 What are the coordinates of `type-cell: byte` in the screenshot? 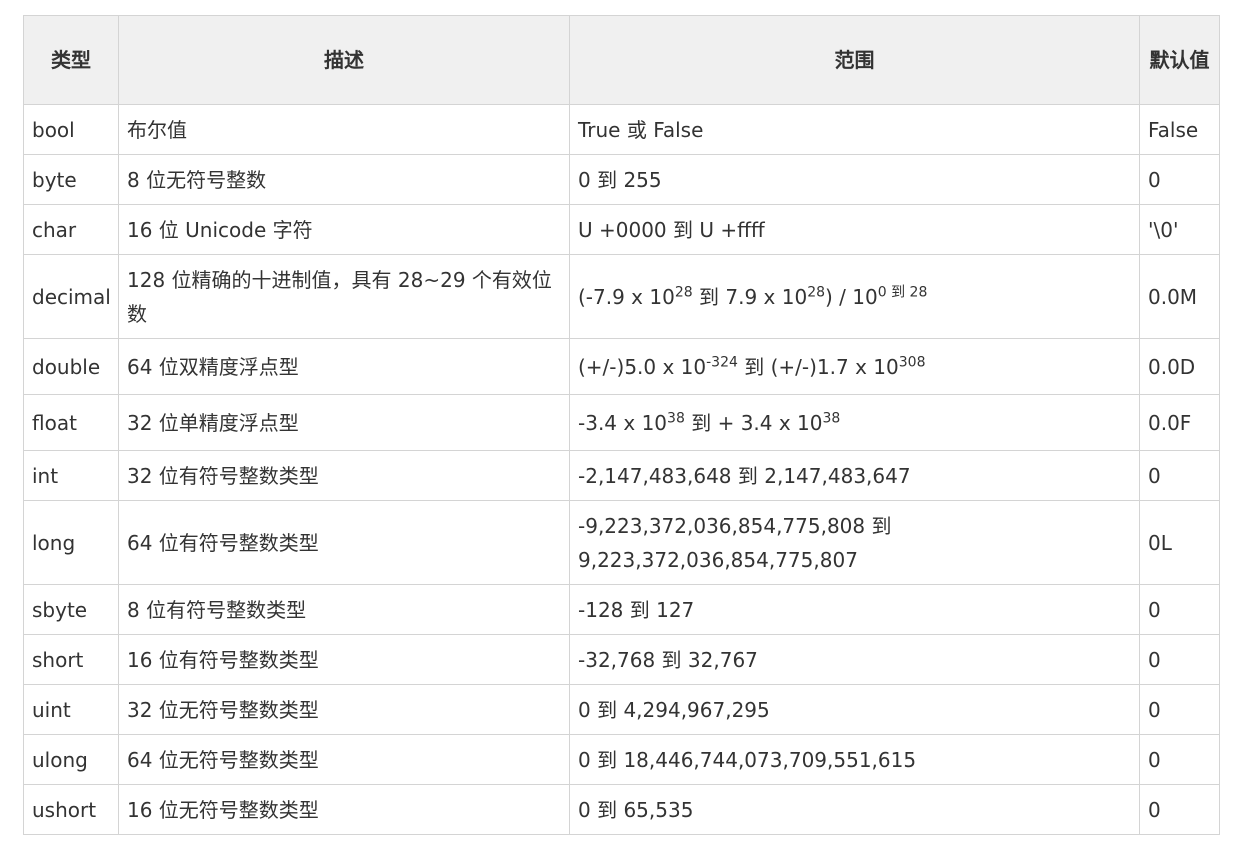 It's located at (71, 179).